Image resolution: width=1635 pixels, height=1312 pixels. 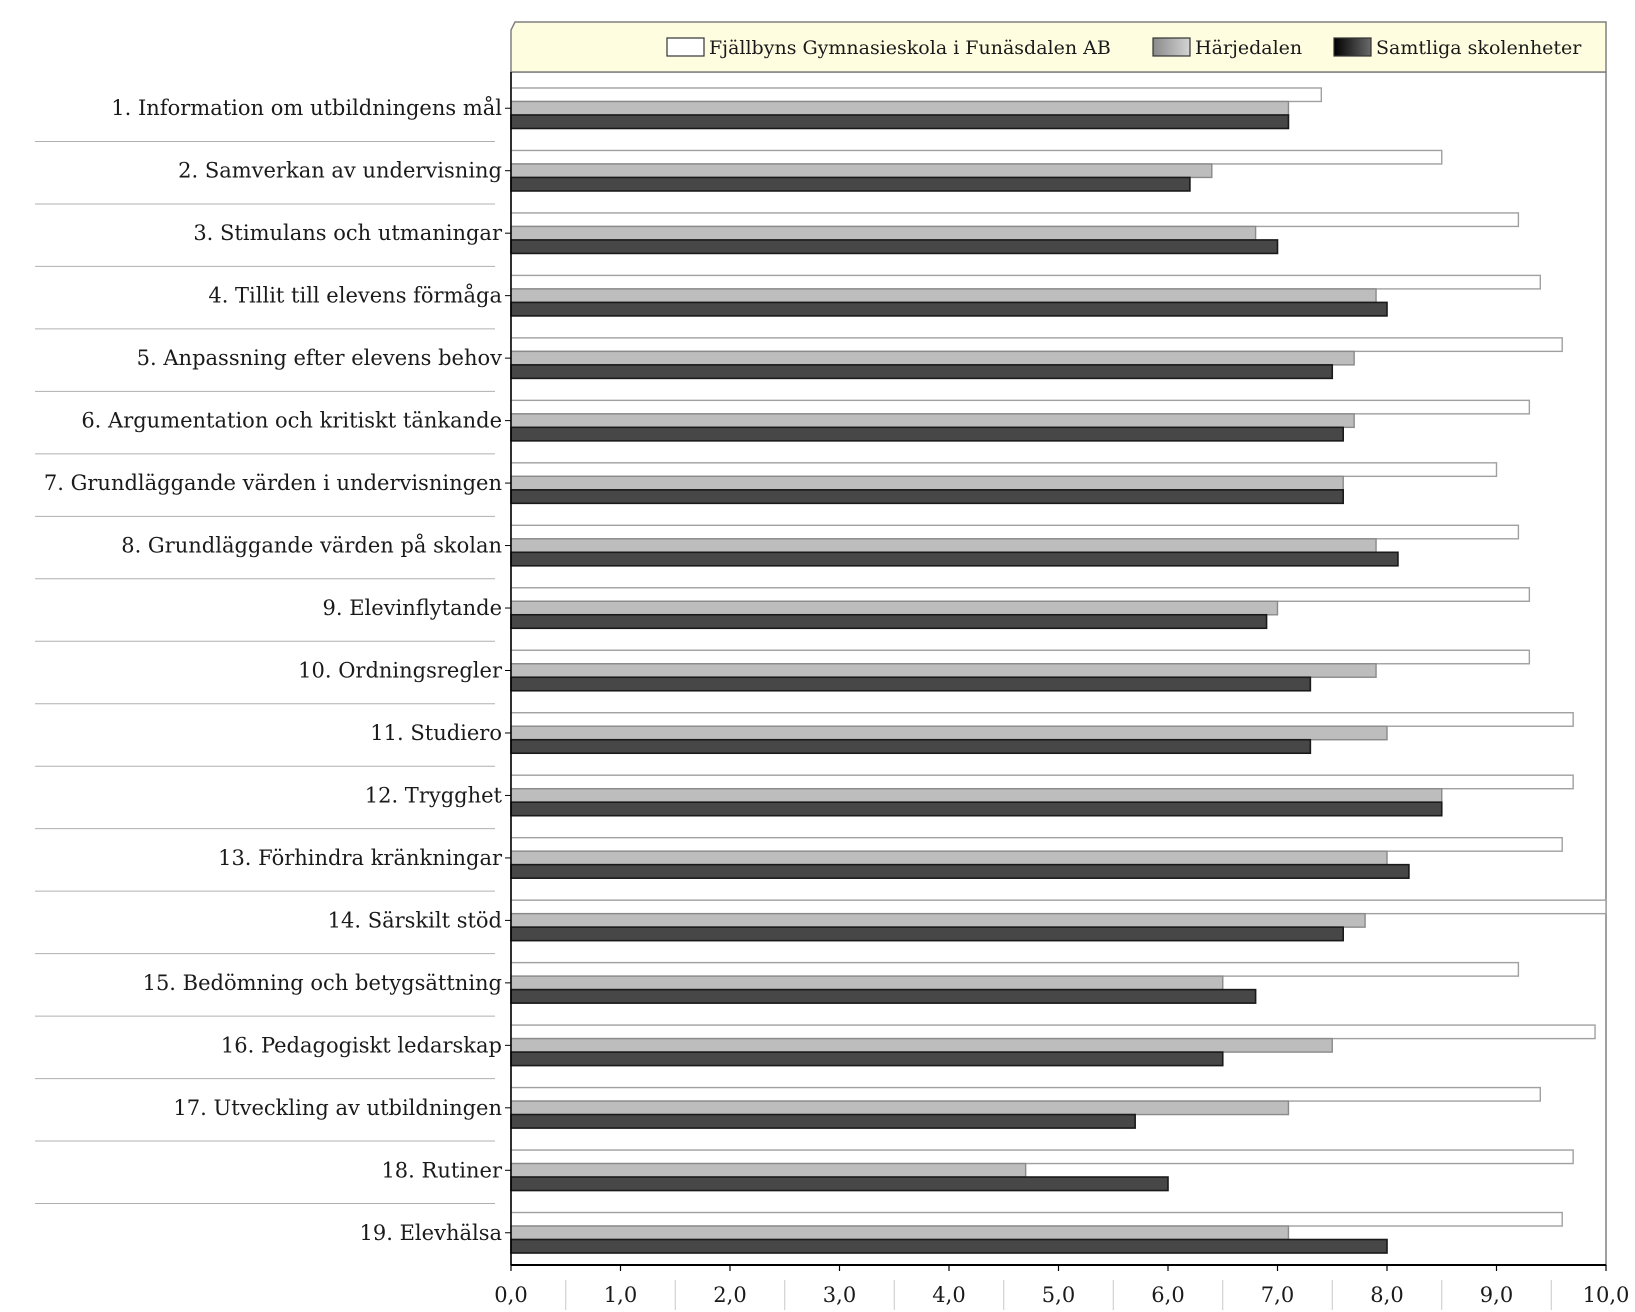 I want to click on legend-item: Samtliga skolenheter, so click(x=1457, y=48).